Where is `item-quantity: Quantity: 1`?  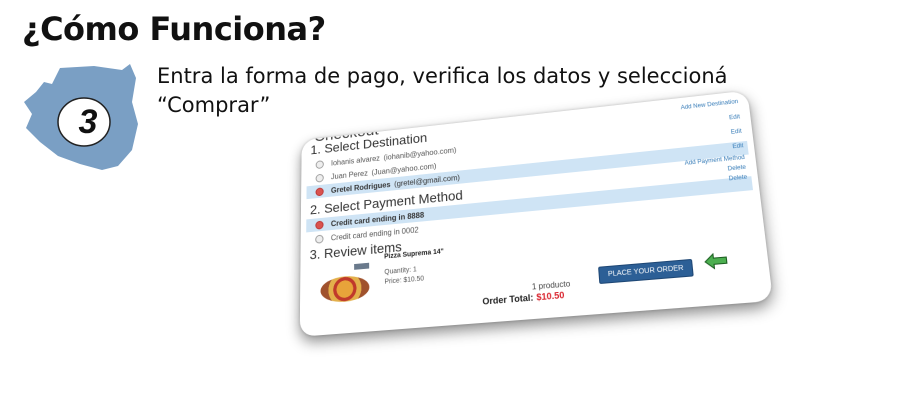
item-quantity: Quantity: 1 is located at coordinates (400, 271).